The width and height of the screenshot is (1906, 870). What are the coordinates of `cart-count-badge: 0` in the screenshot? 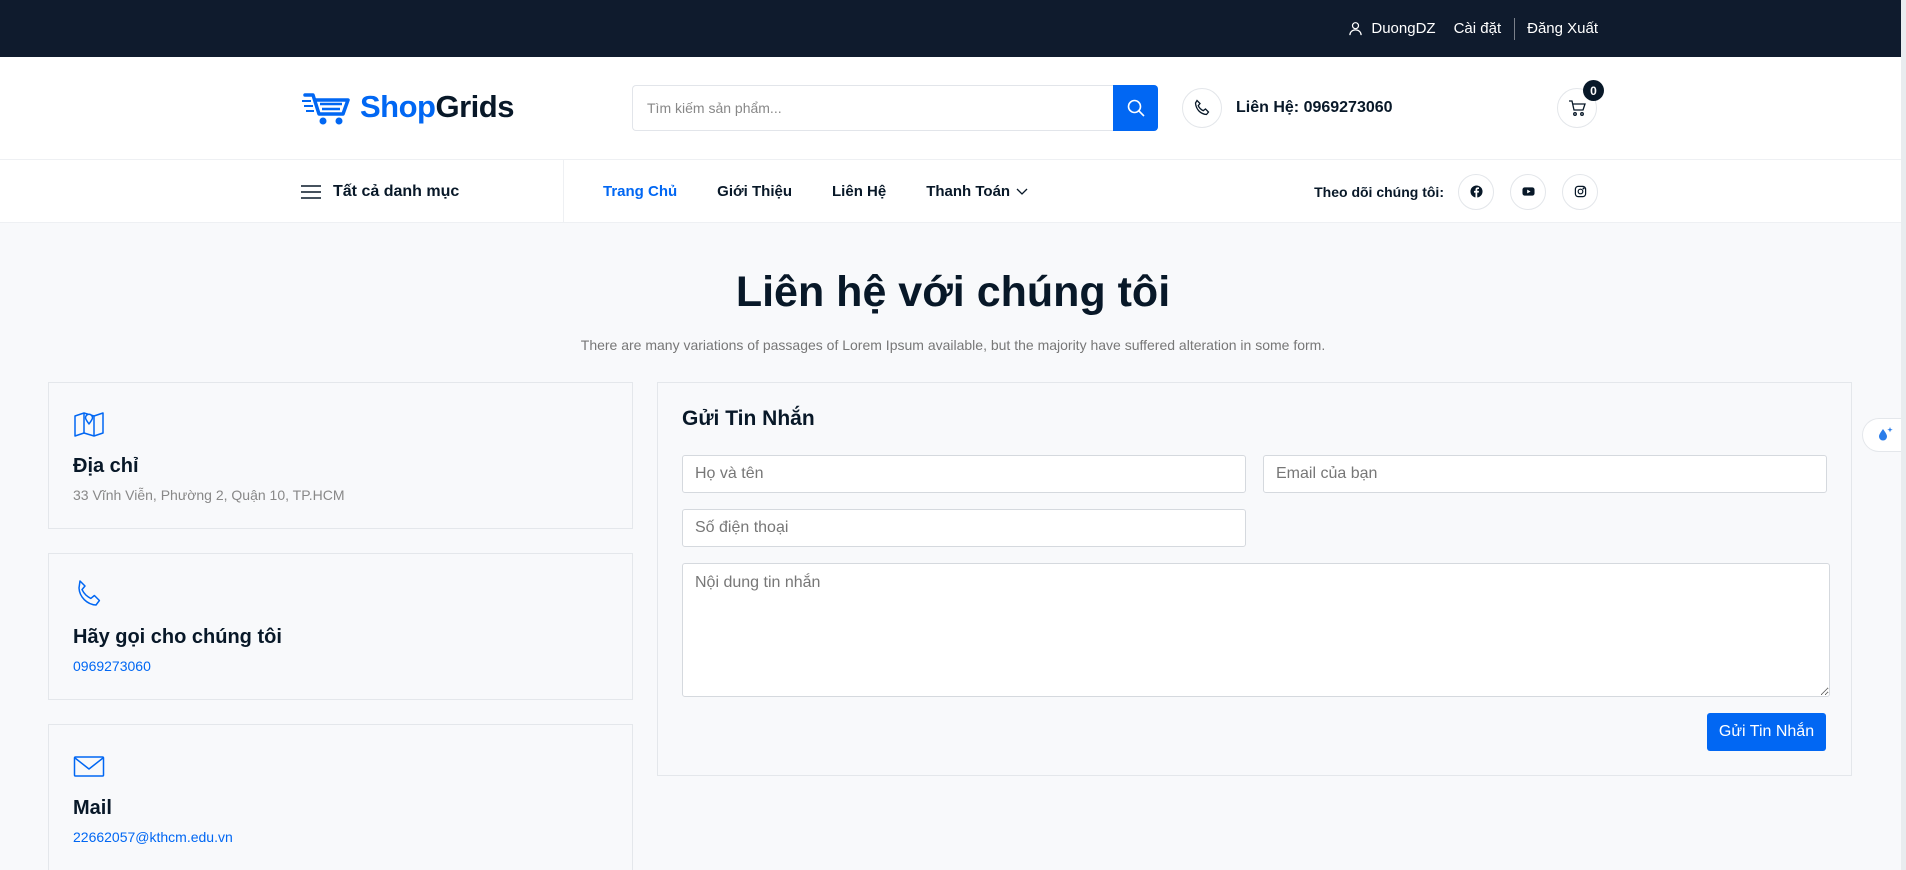 It's located at (1593, 90).